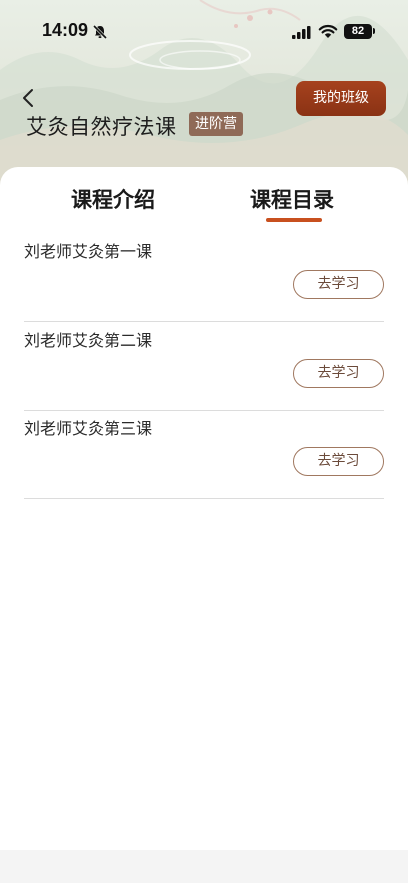  Describe the element at coordinates (374, 31) in the screenshot. I see `battery-tip` at that location.